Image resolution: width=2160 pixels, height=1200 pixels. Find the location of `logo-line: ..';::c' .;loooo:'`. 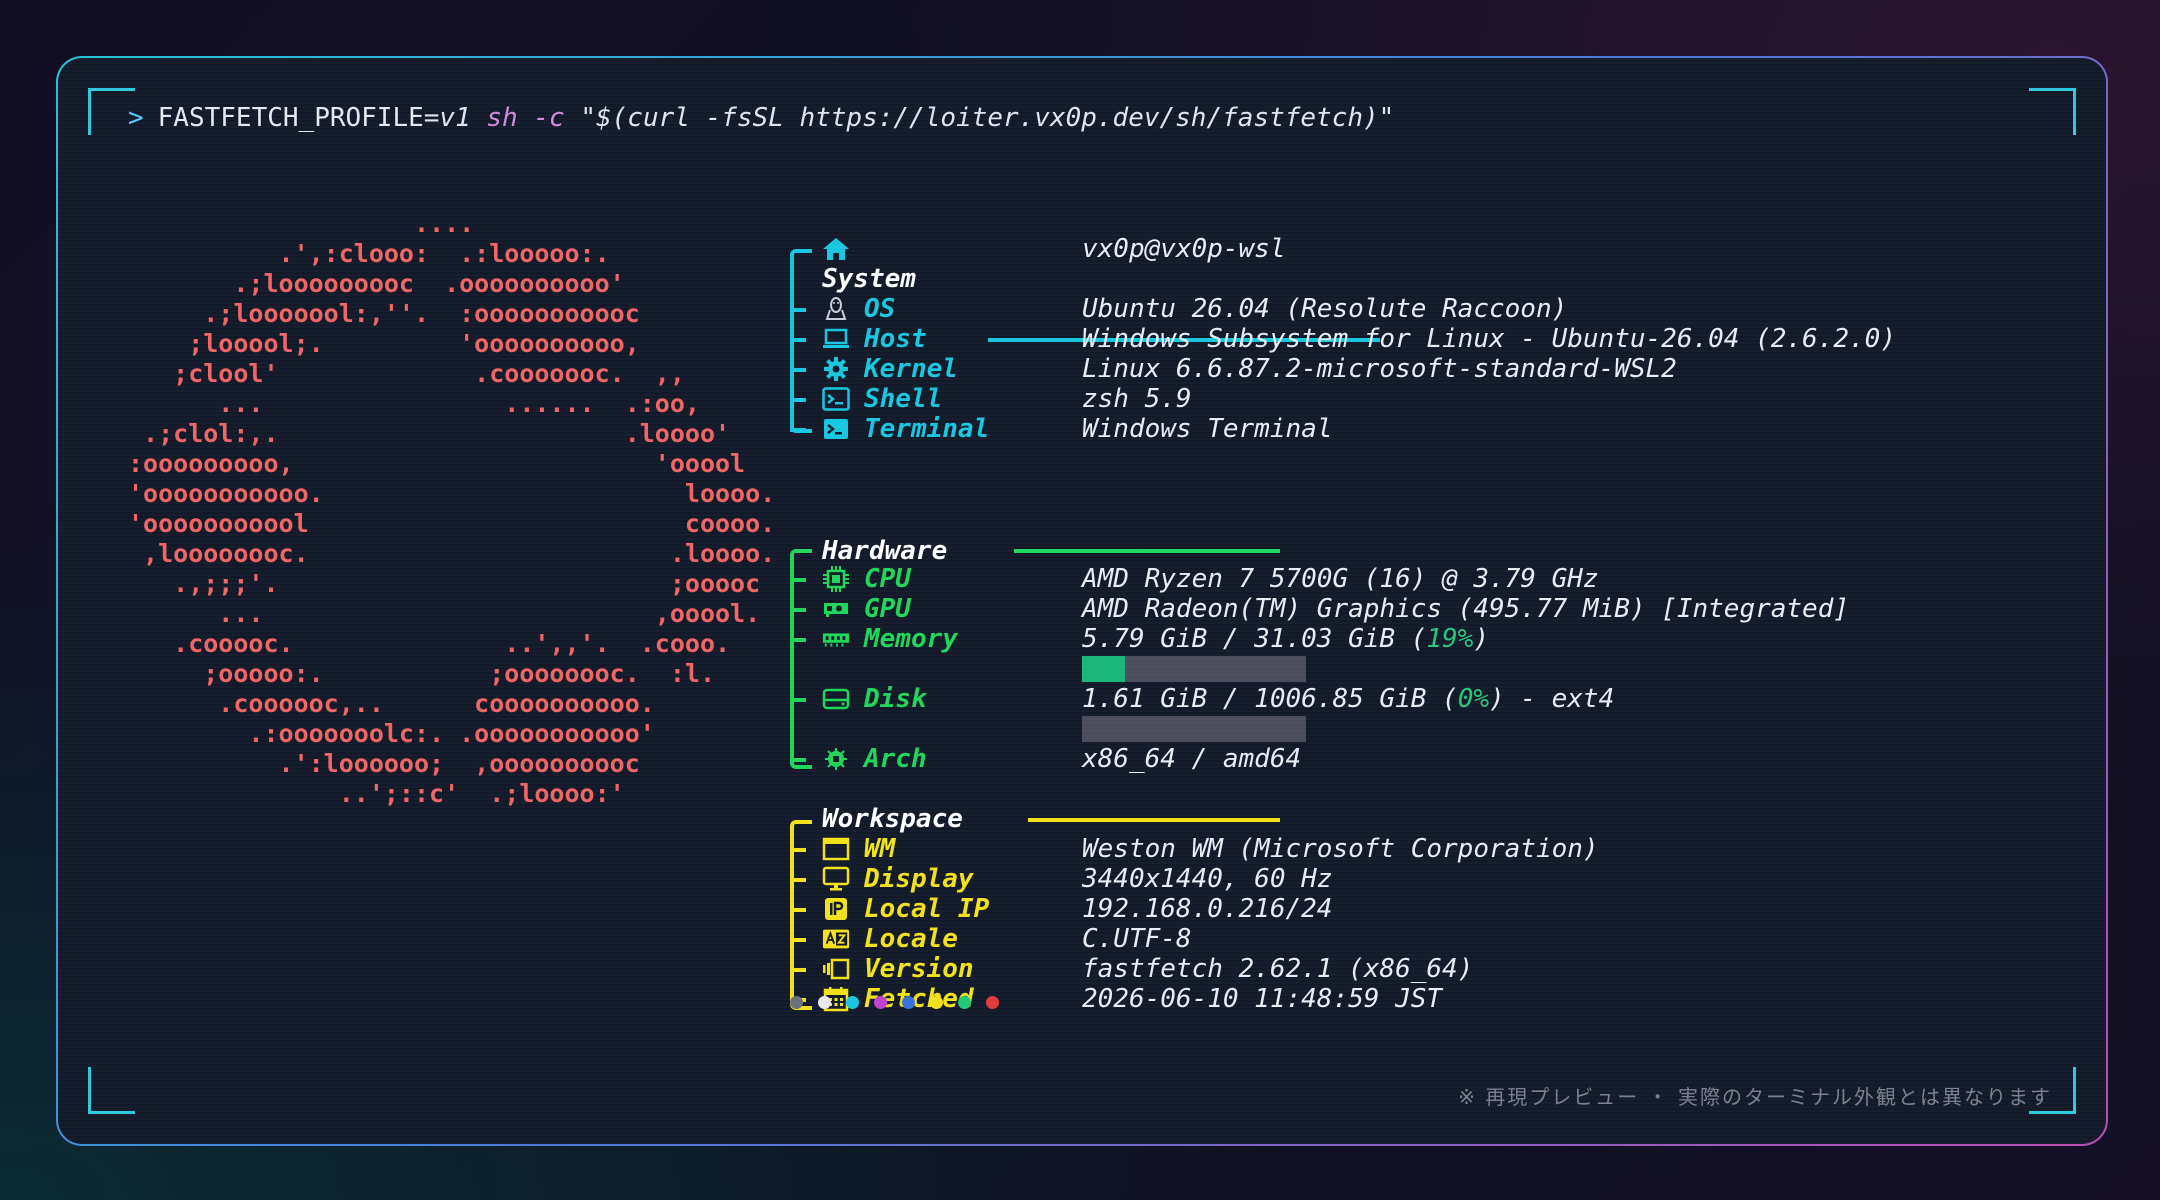

logo-line: ..';::c' .;loooo:' is located at coordinates (376, 793).